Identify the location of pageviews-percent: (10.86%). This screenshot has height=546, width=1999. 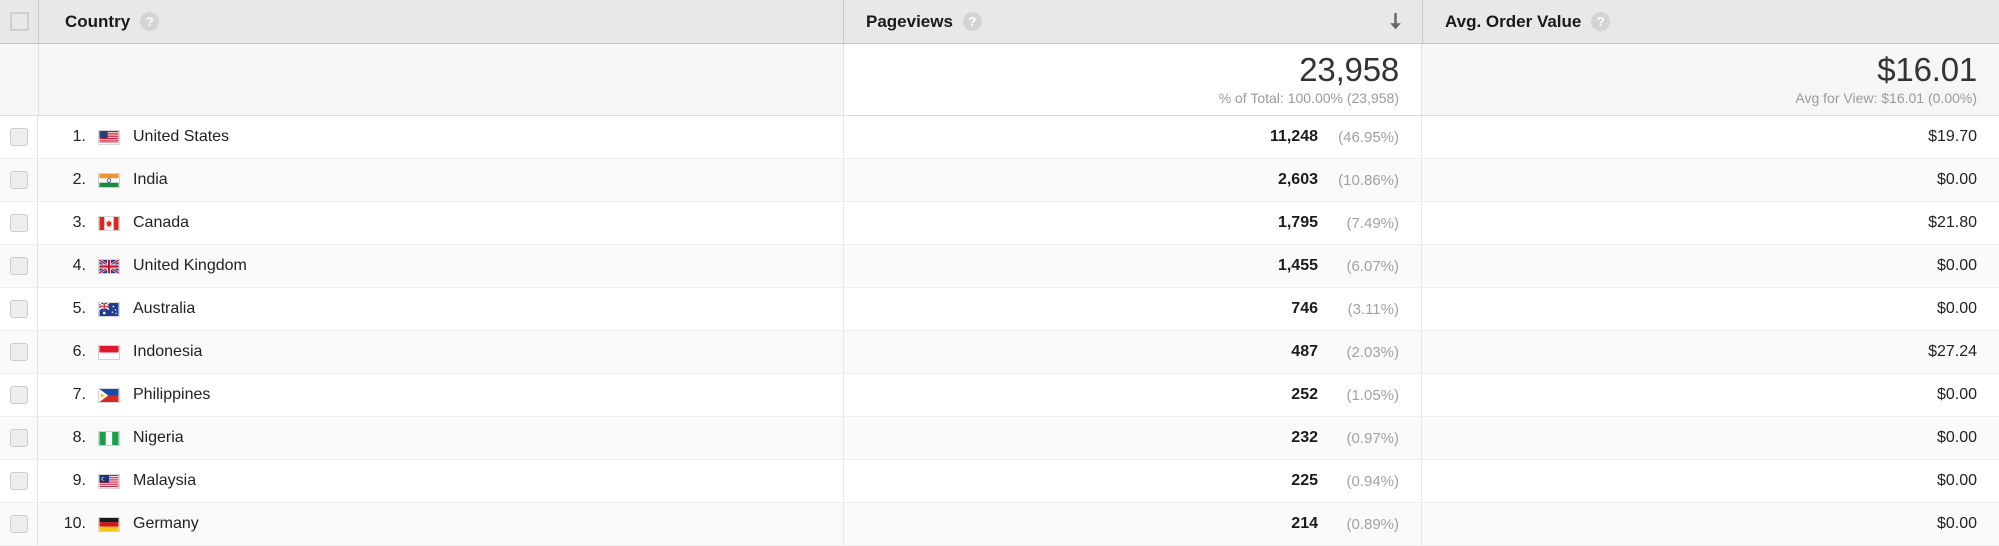
(1368, 180).